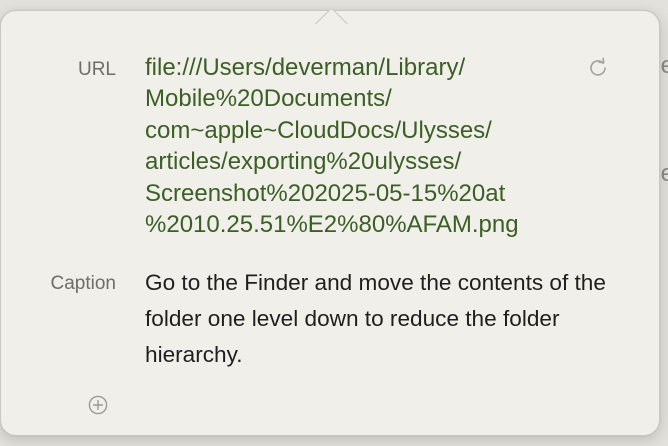  I want to click on url-line: Mobile%20Documents/, so click(268, 99).